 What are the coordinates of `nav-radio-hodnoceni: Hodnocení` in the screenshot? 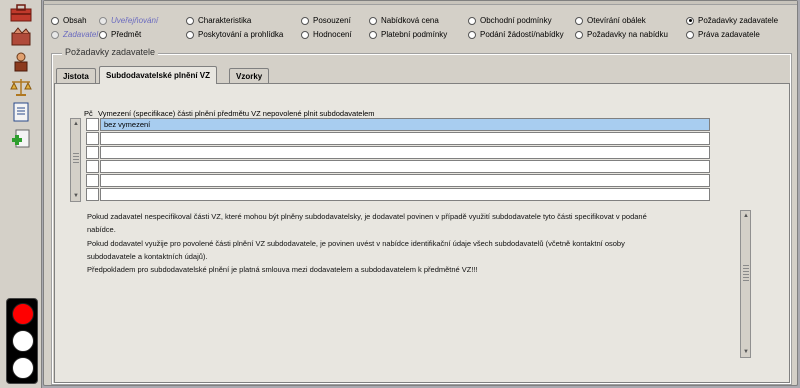 It's located at (326, 34).